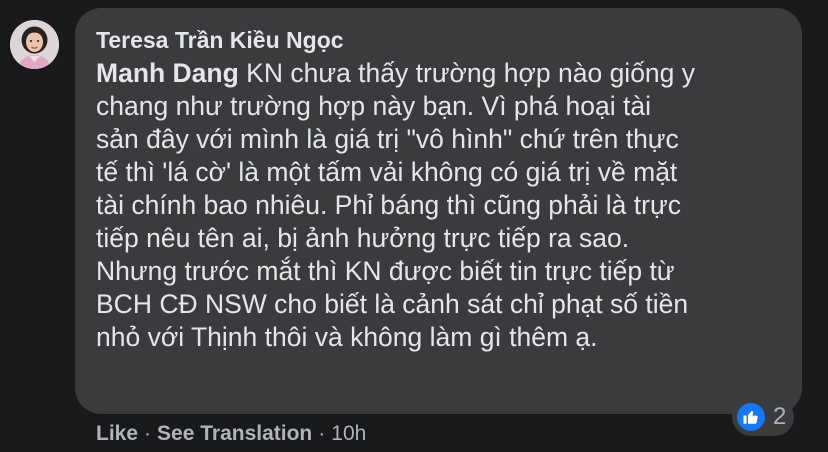  I want to click on see-translation-link: See Translation, so click(234, 433).